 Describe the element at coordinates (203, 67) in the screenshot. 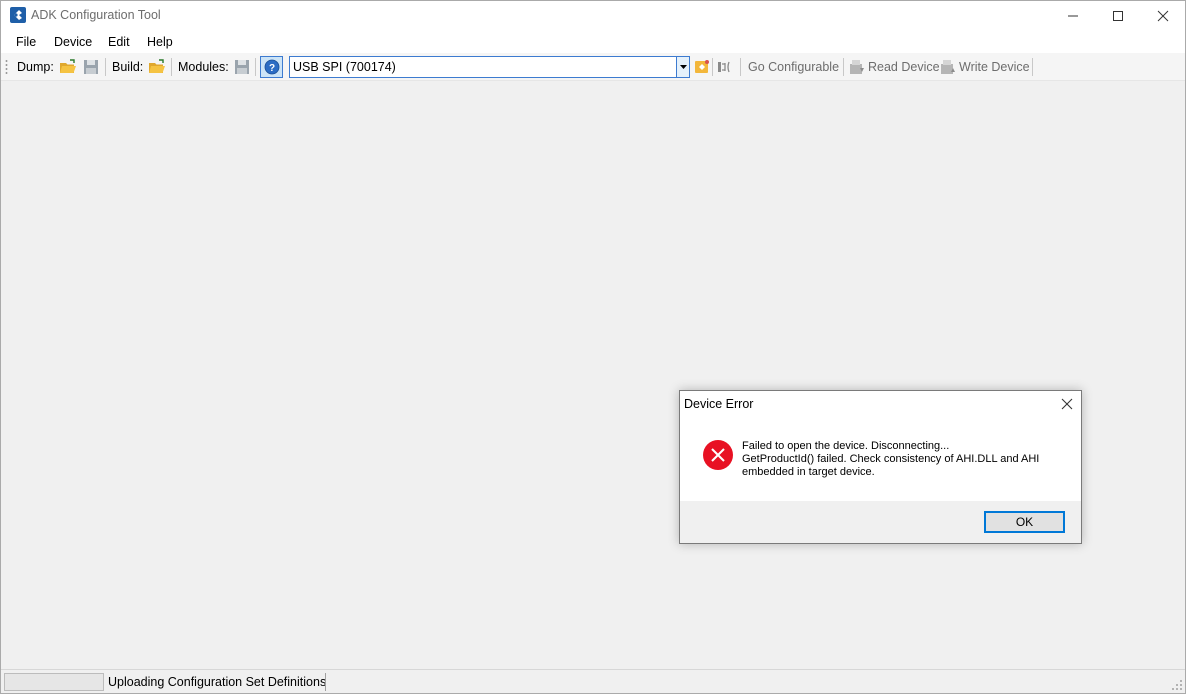

I see `modules-label: Modules:` at that location.